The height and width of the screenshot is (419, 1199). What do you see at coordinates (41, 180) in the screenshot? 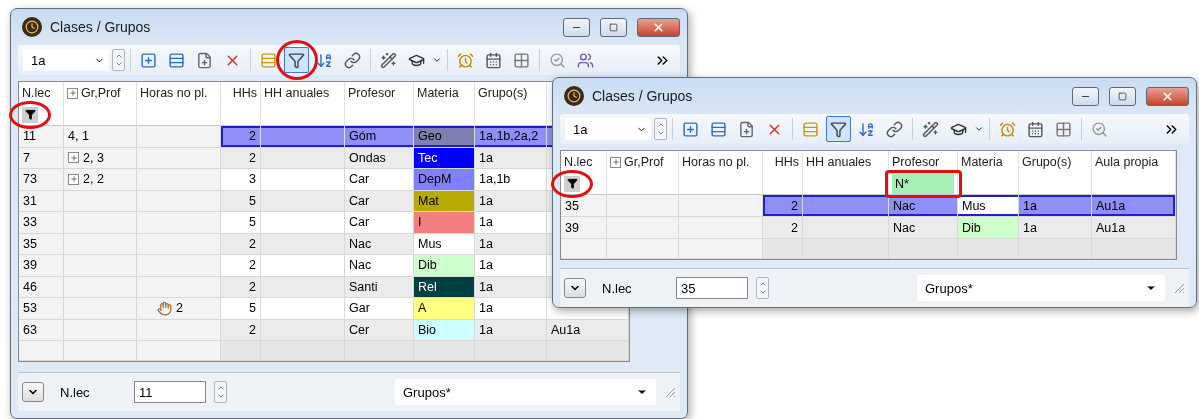
I see `table-cell: 73` at bounding box center [41, 180].